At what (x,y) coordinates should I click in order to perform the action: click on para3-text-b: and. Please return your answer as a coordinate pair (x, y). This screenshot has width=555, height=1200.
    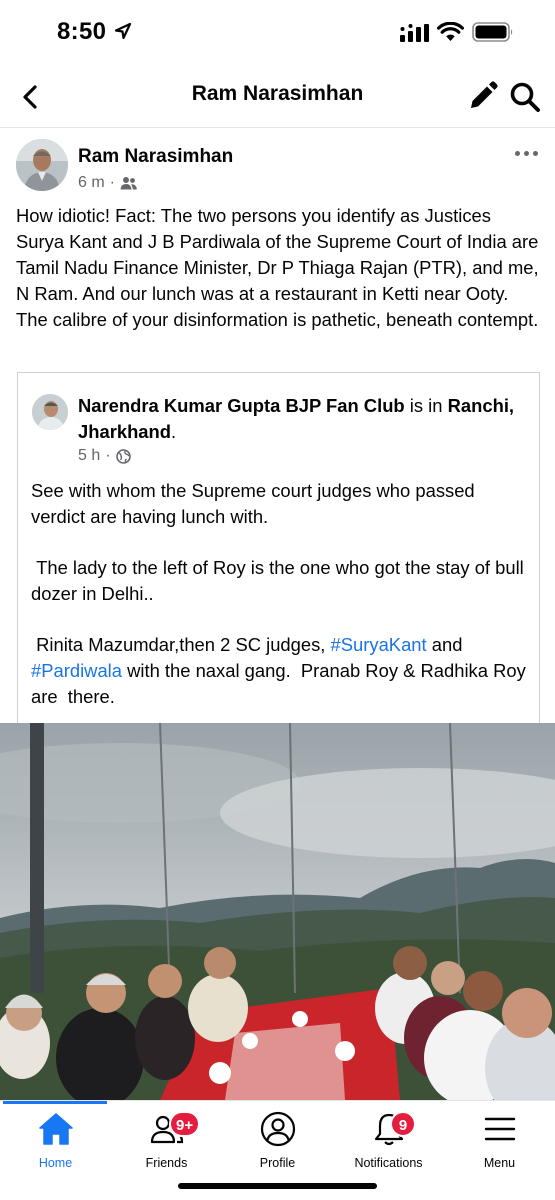
    Looking at the image, I should click on (447, 644).